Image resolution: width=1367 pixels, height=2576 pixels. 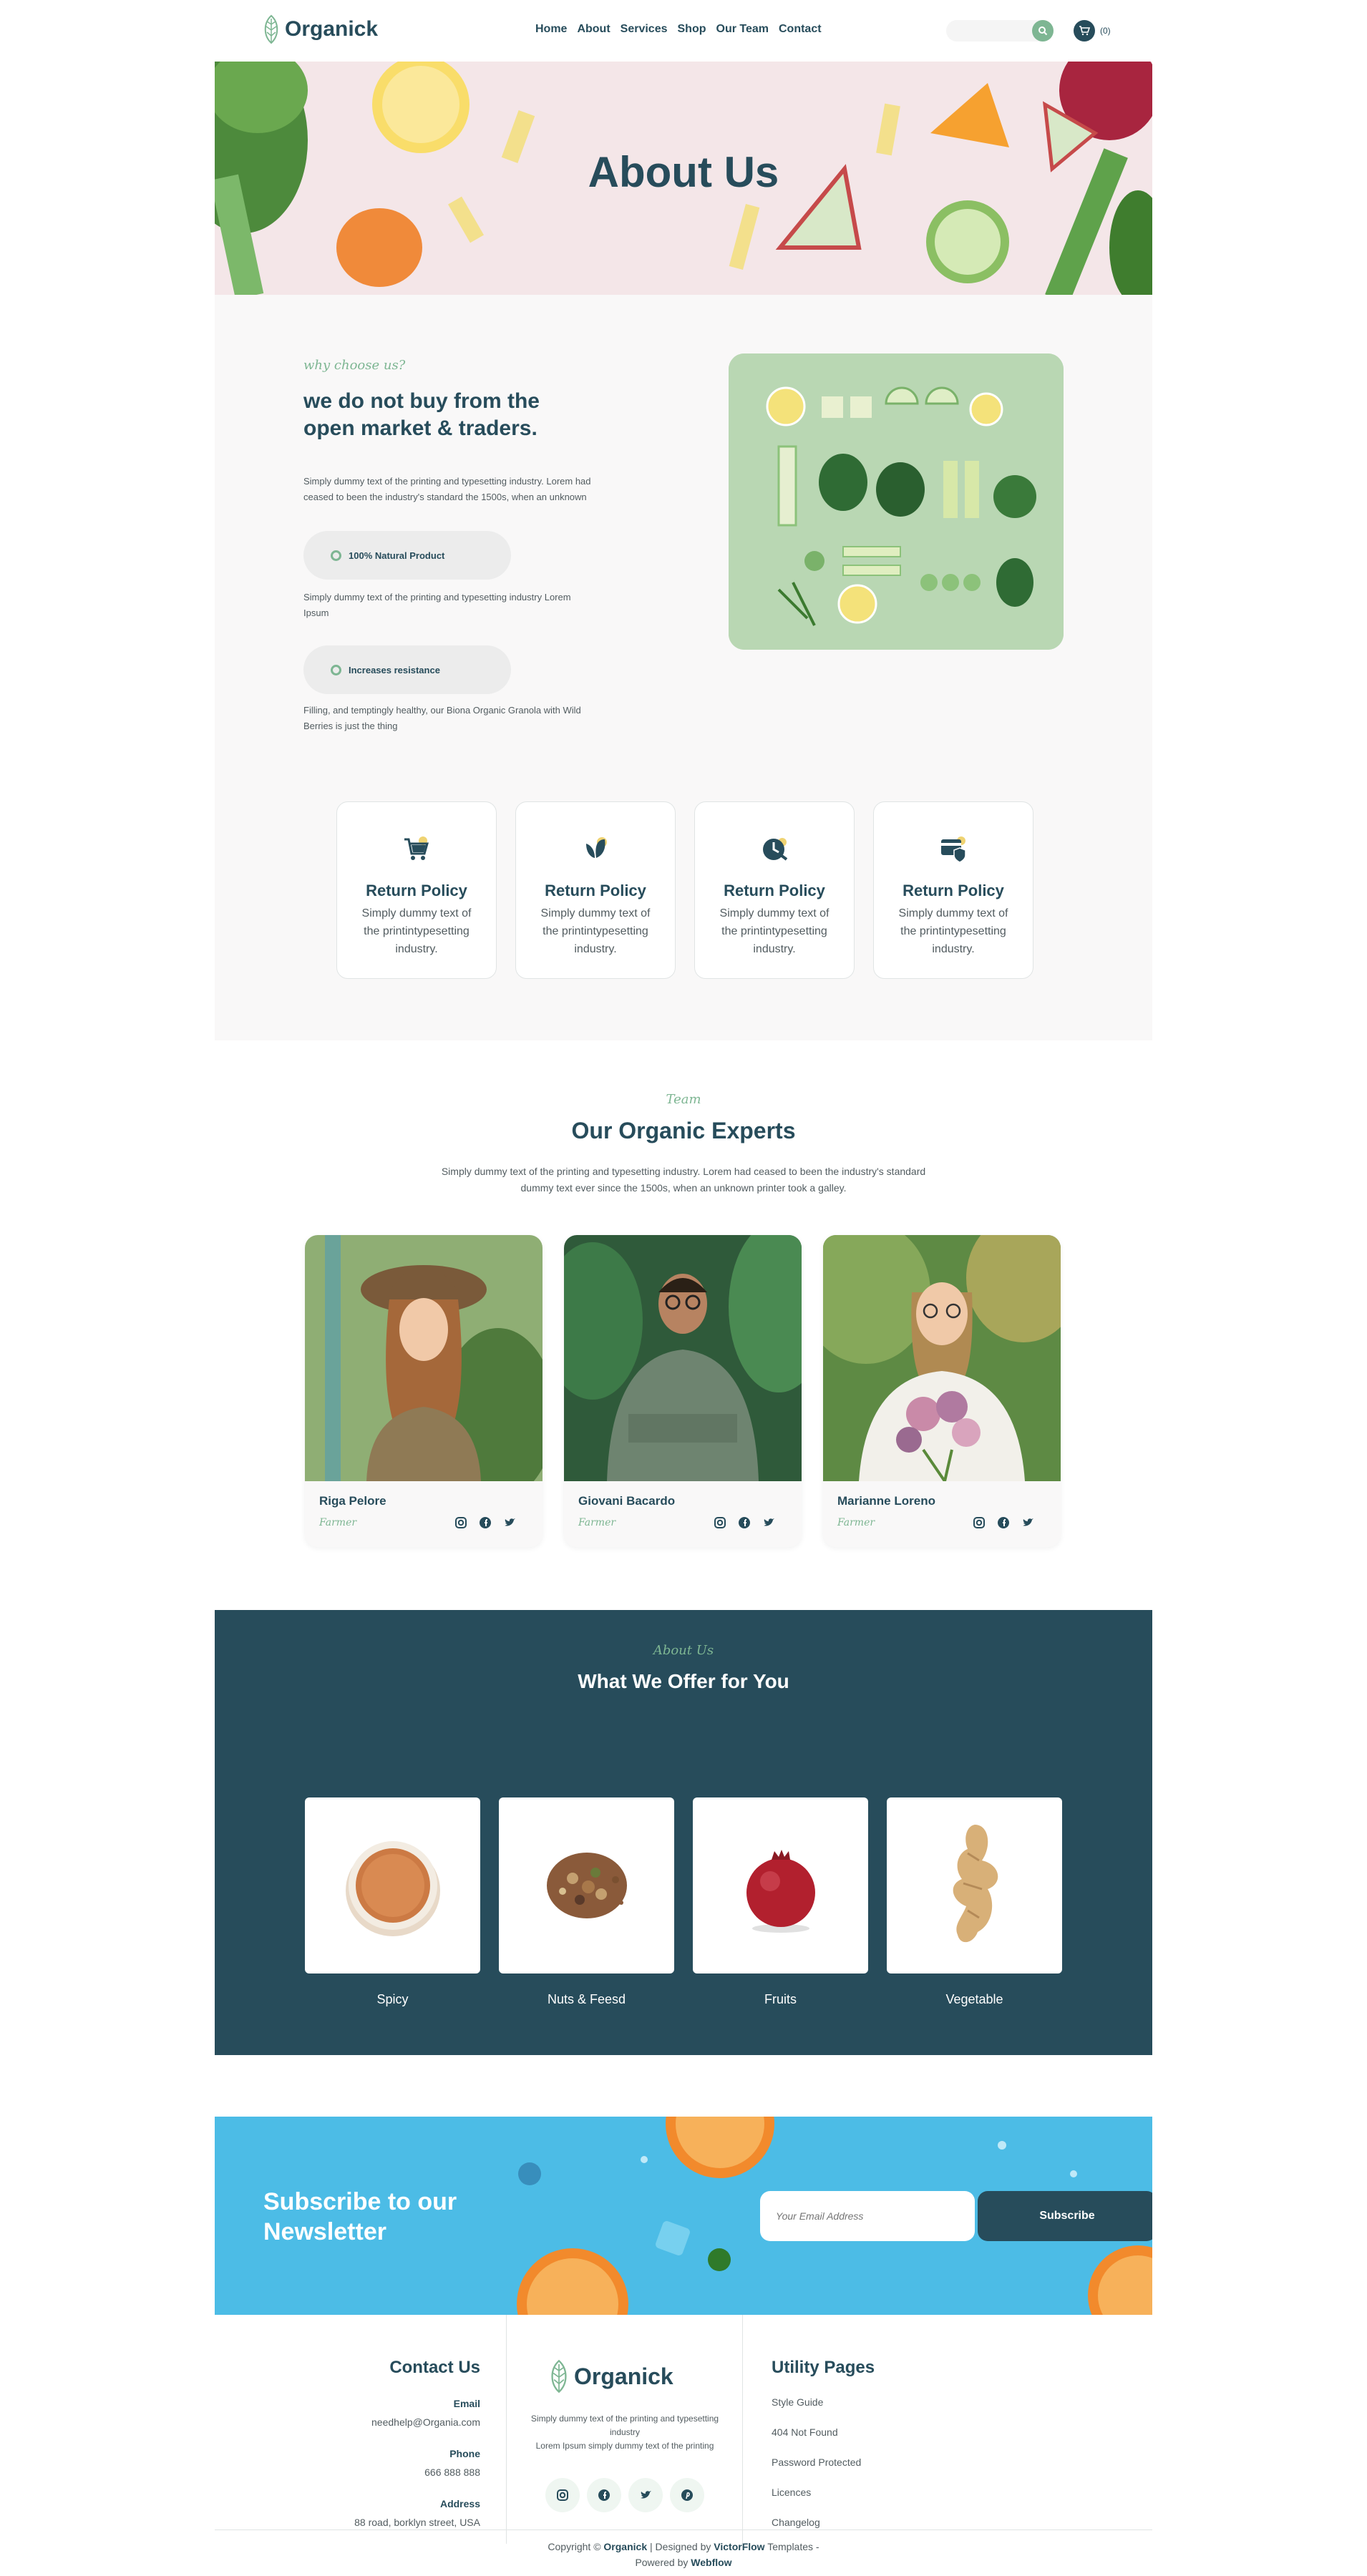 What do you see at coordinates (683, 178) in the screenshot?
I see `hero-banner: About Us` at bounding box center [683, 178].